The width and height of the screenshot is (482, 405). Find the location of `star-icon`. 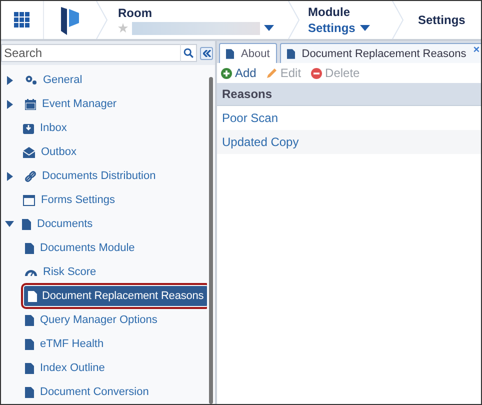

star-icon is located at coordinates (123, 28).